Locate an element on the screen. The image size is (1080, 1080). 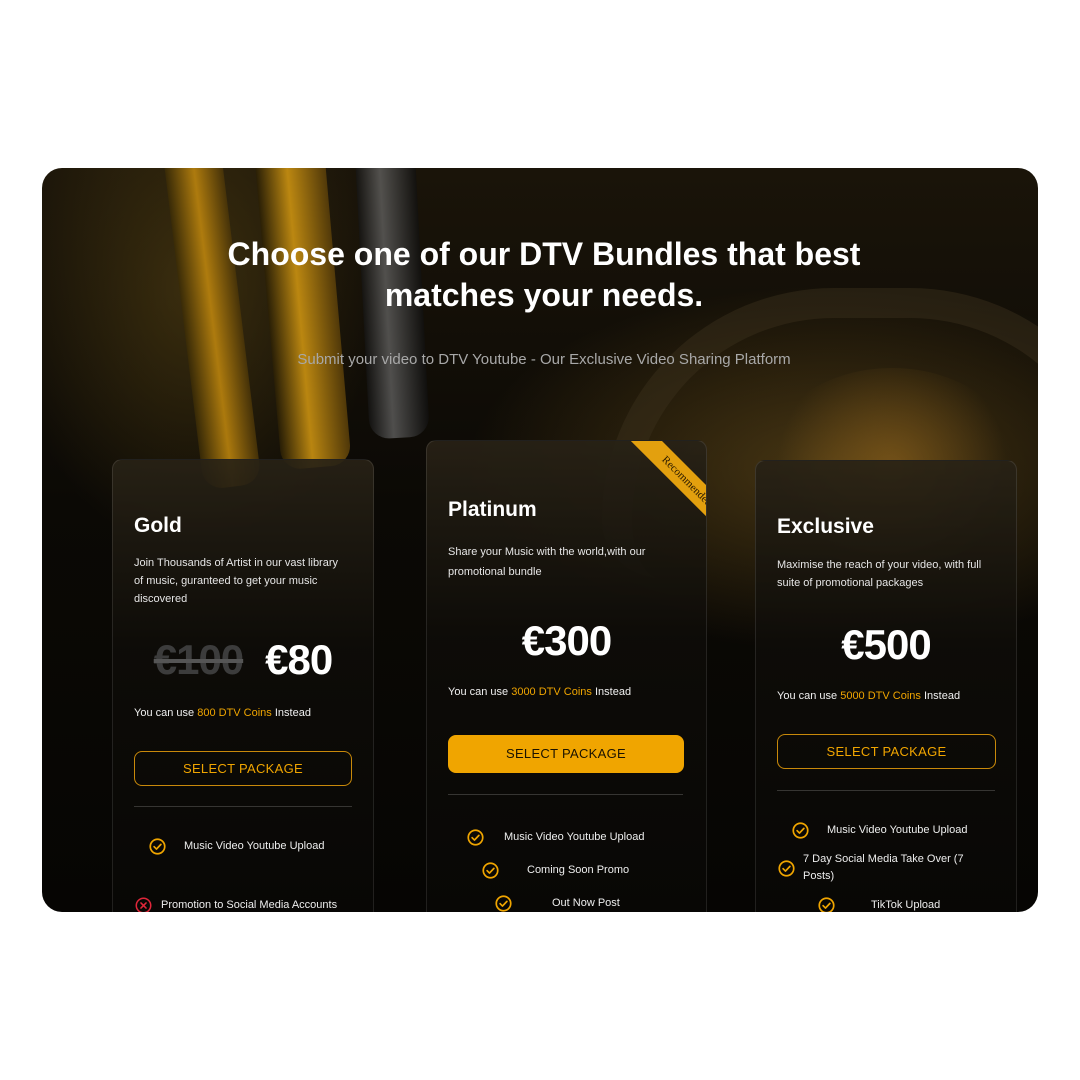
feature-text: 7 Day Social Media Take Over (7 Posts) is located at coordinates (883, 867).